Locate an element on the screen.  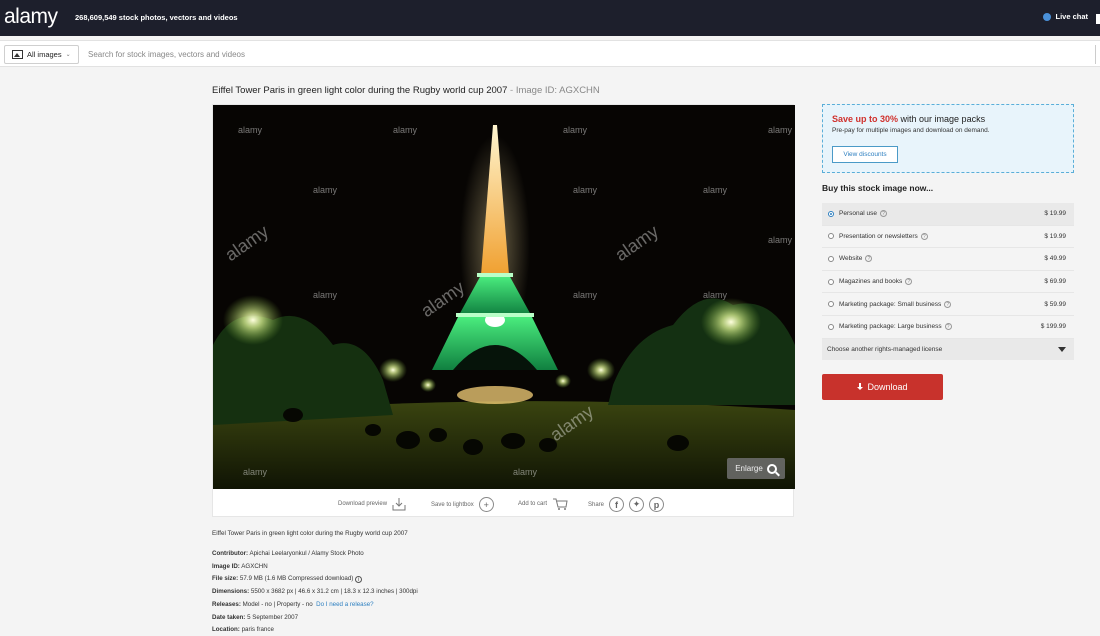
license-option-magazines: Magazines and books? $ 69.99 is located at coordinates (948, 282).